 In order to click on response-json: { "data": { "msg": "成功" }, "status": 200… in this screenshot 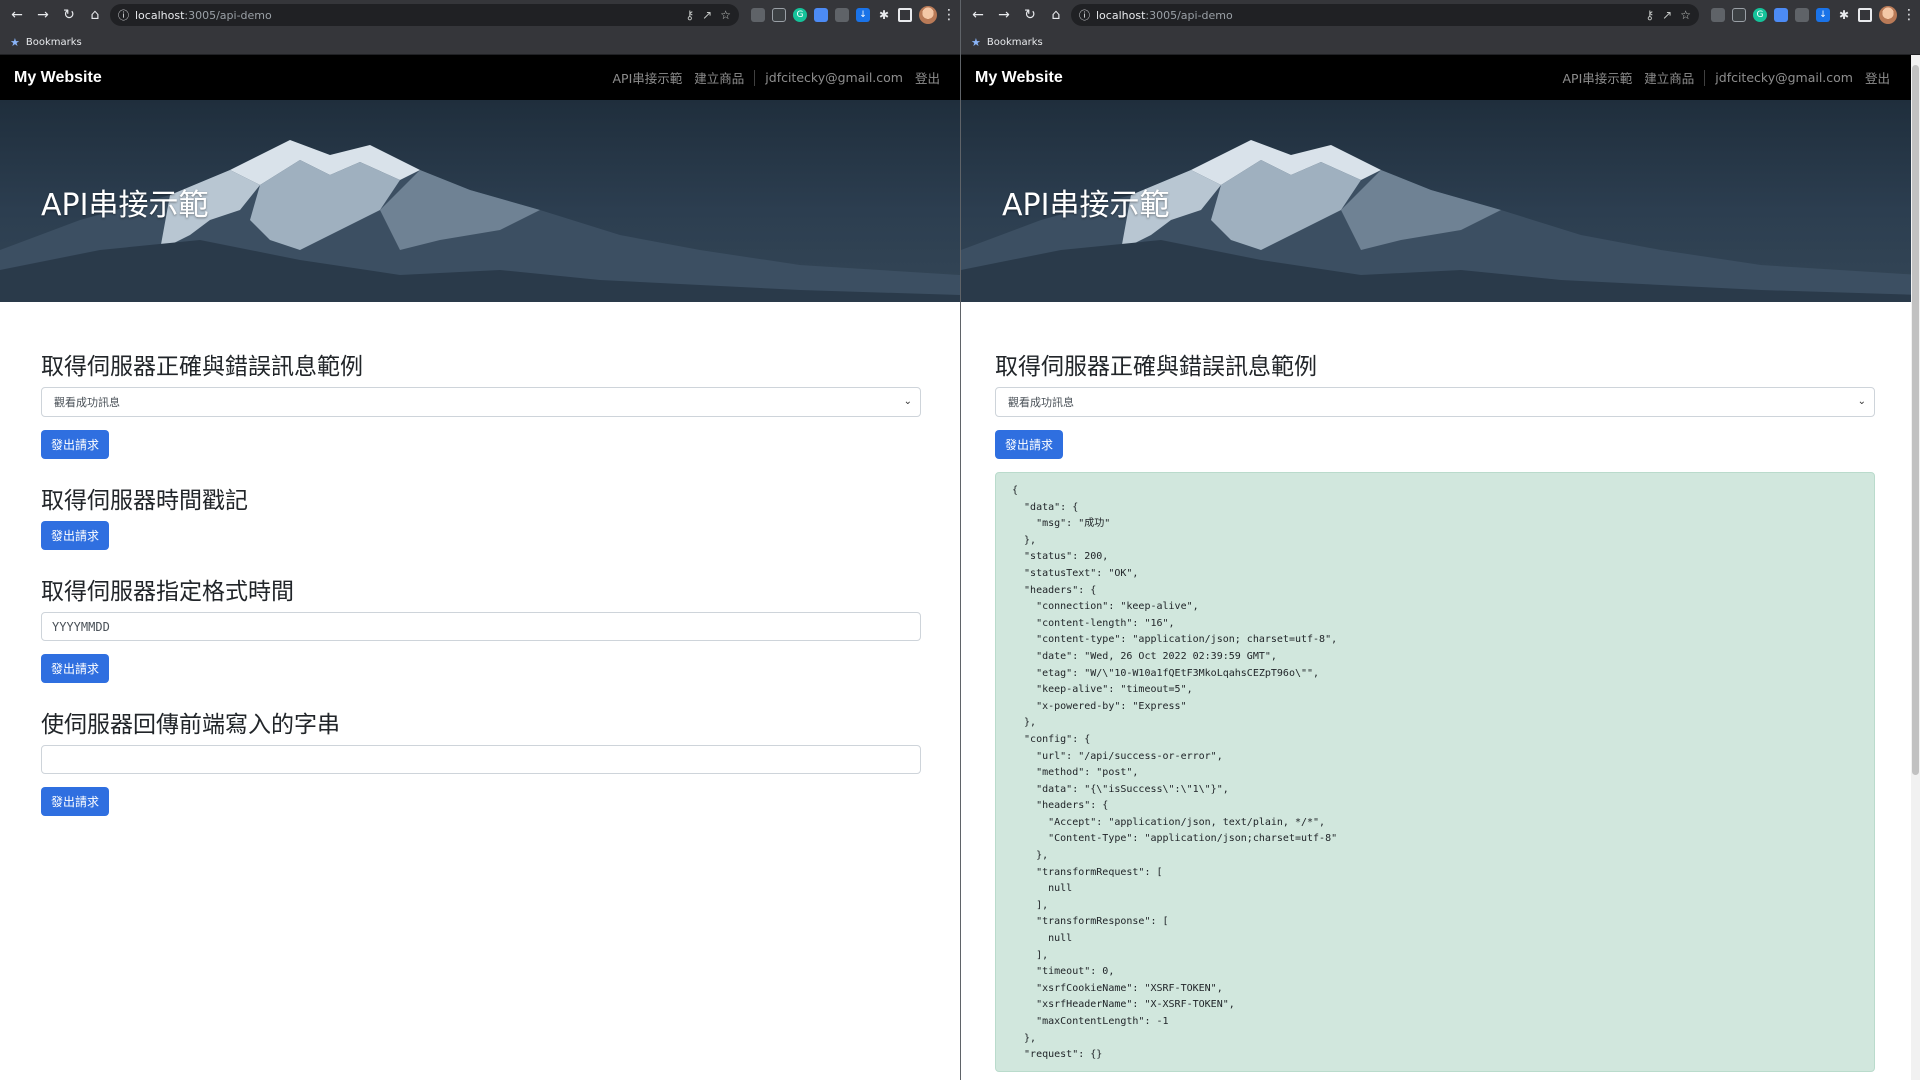, I will do `click(1175, 773)`.